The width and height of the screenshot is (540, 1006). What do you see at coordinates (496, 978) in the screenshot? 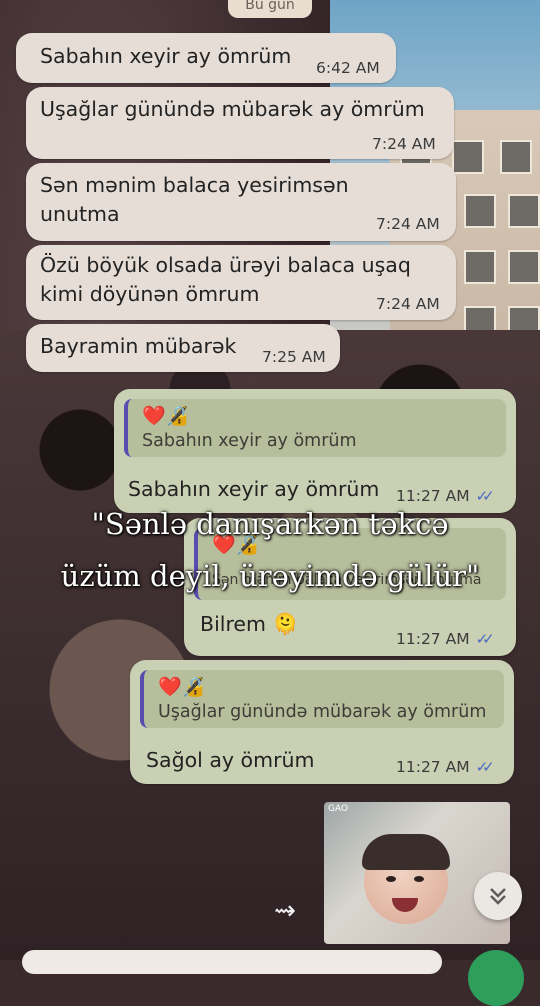
I see `mic-button` at bounding box center [496, 978].